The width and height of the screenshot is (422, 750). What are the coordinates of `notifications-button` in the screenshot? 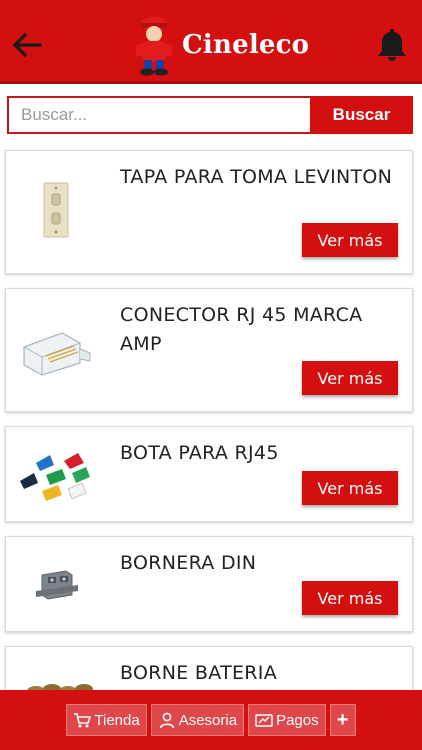 It's located at (392, 45).